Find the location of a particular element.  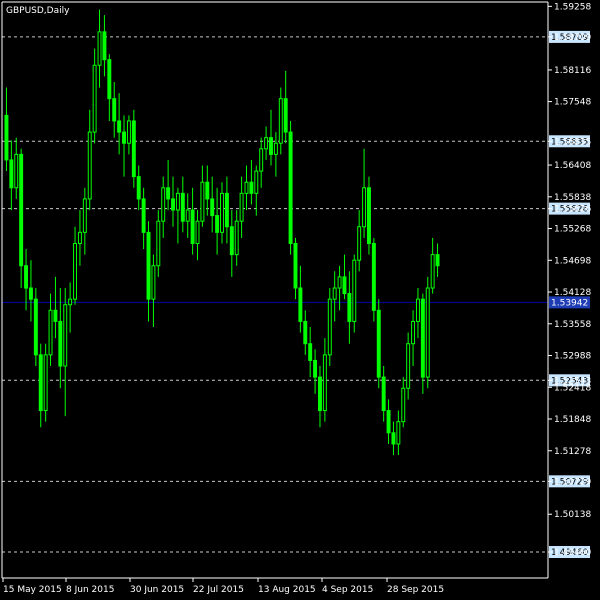

price-tick-label: 1.49460 is located at coordinates (572, 553).